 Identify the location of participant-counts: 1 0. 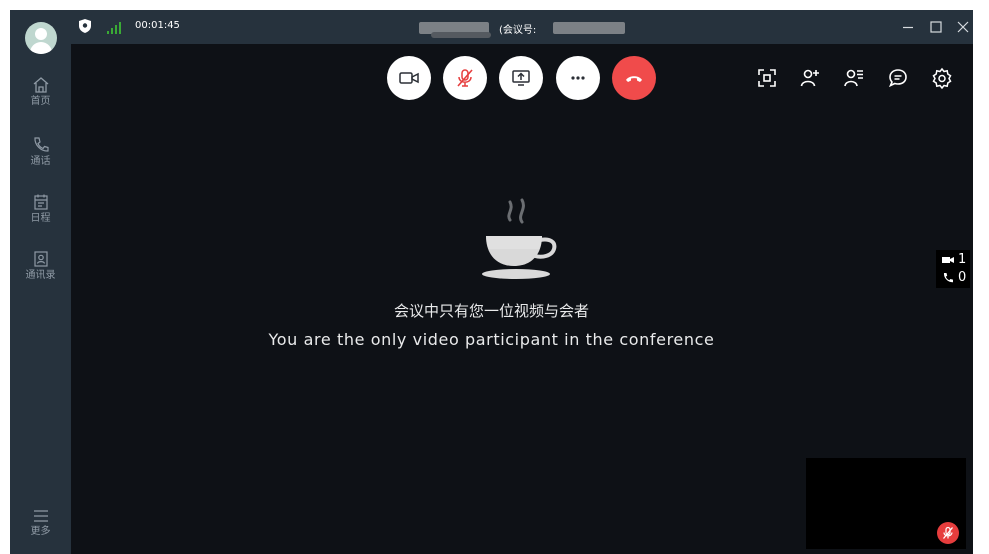
(953, 269).